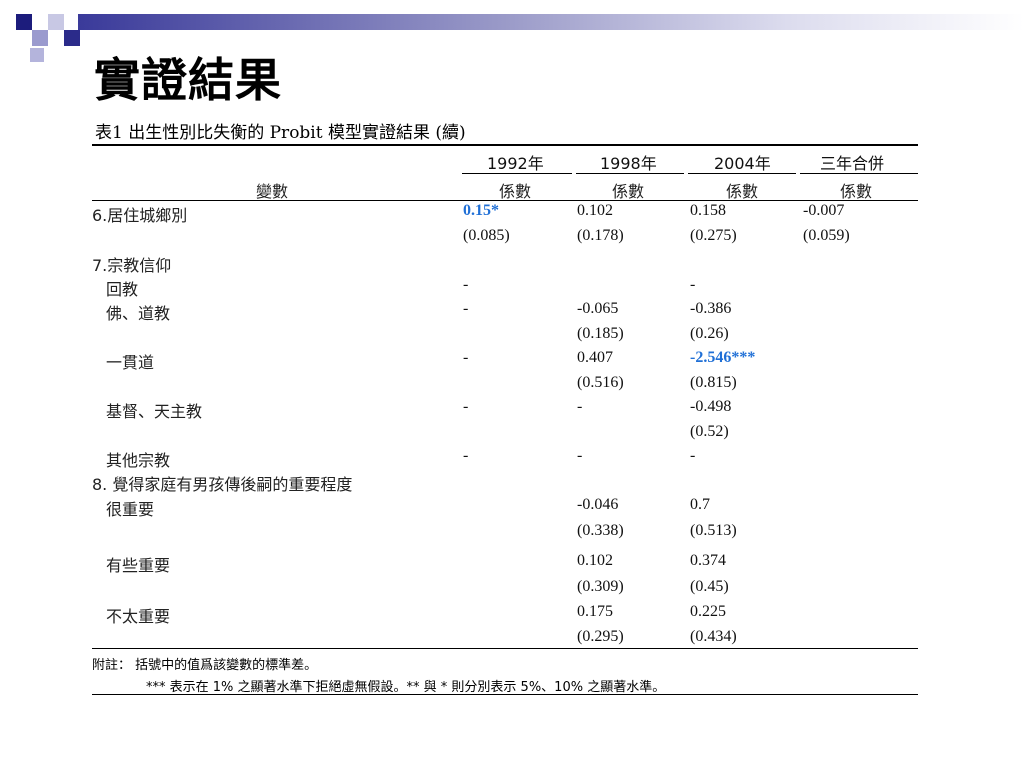 The height and width of the screenshot is (768, 1024). Describe the element at coordinates (140, 215) in the screenshot. I see `row-label: 6.居住城鄉別` at that location.